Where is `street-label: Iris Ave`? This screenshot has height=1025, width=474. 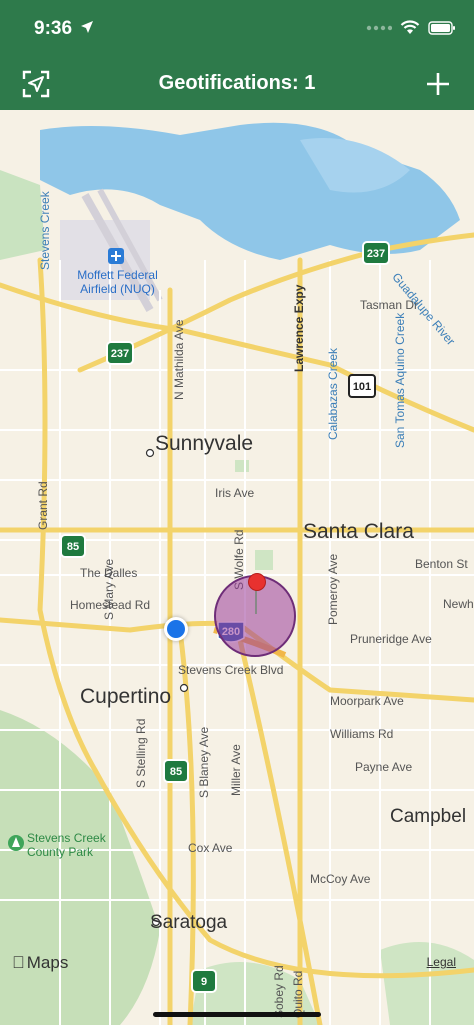 street-label: Iris Ave is located at coordinates (235, 493).